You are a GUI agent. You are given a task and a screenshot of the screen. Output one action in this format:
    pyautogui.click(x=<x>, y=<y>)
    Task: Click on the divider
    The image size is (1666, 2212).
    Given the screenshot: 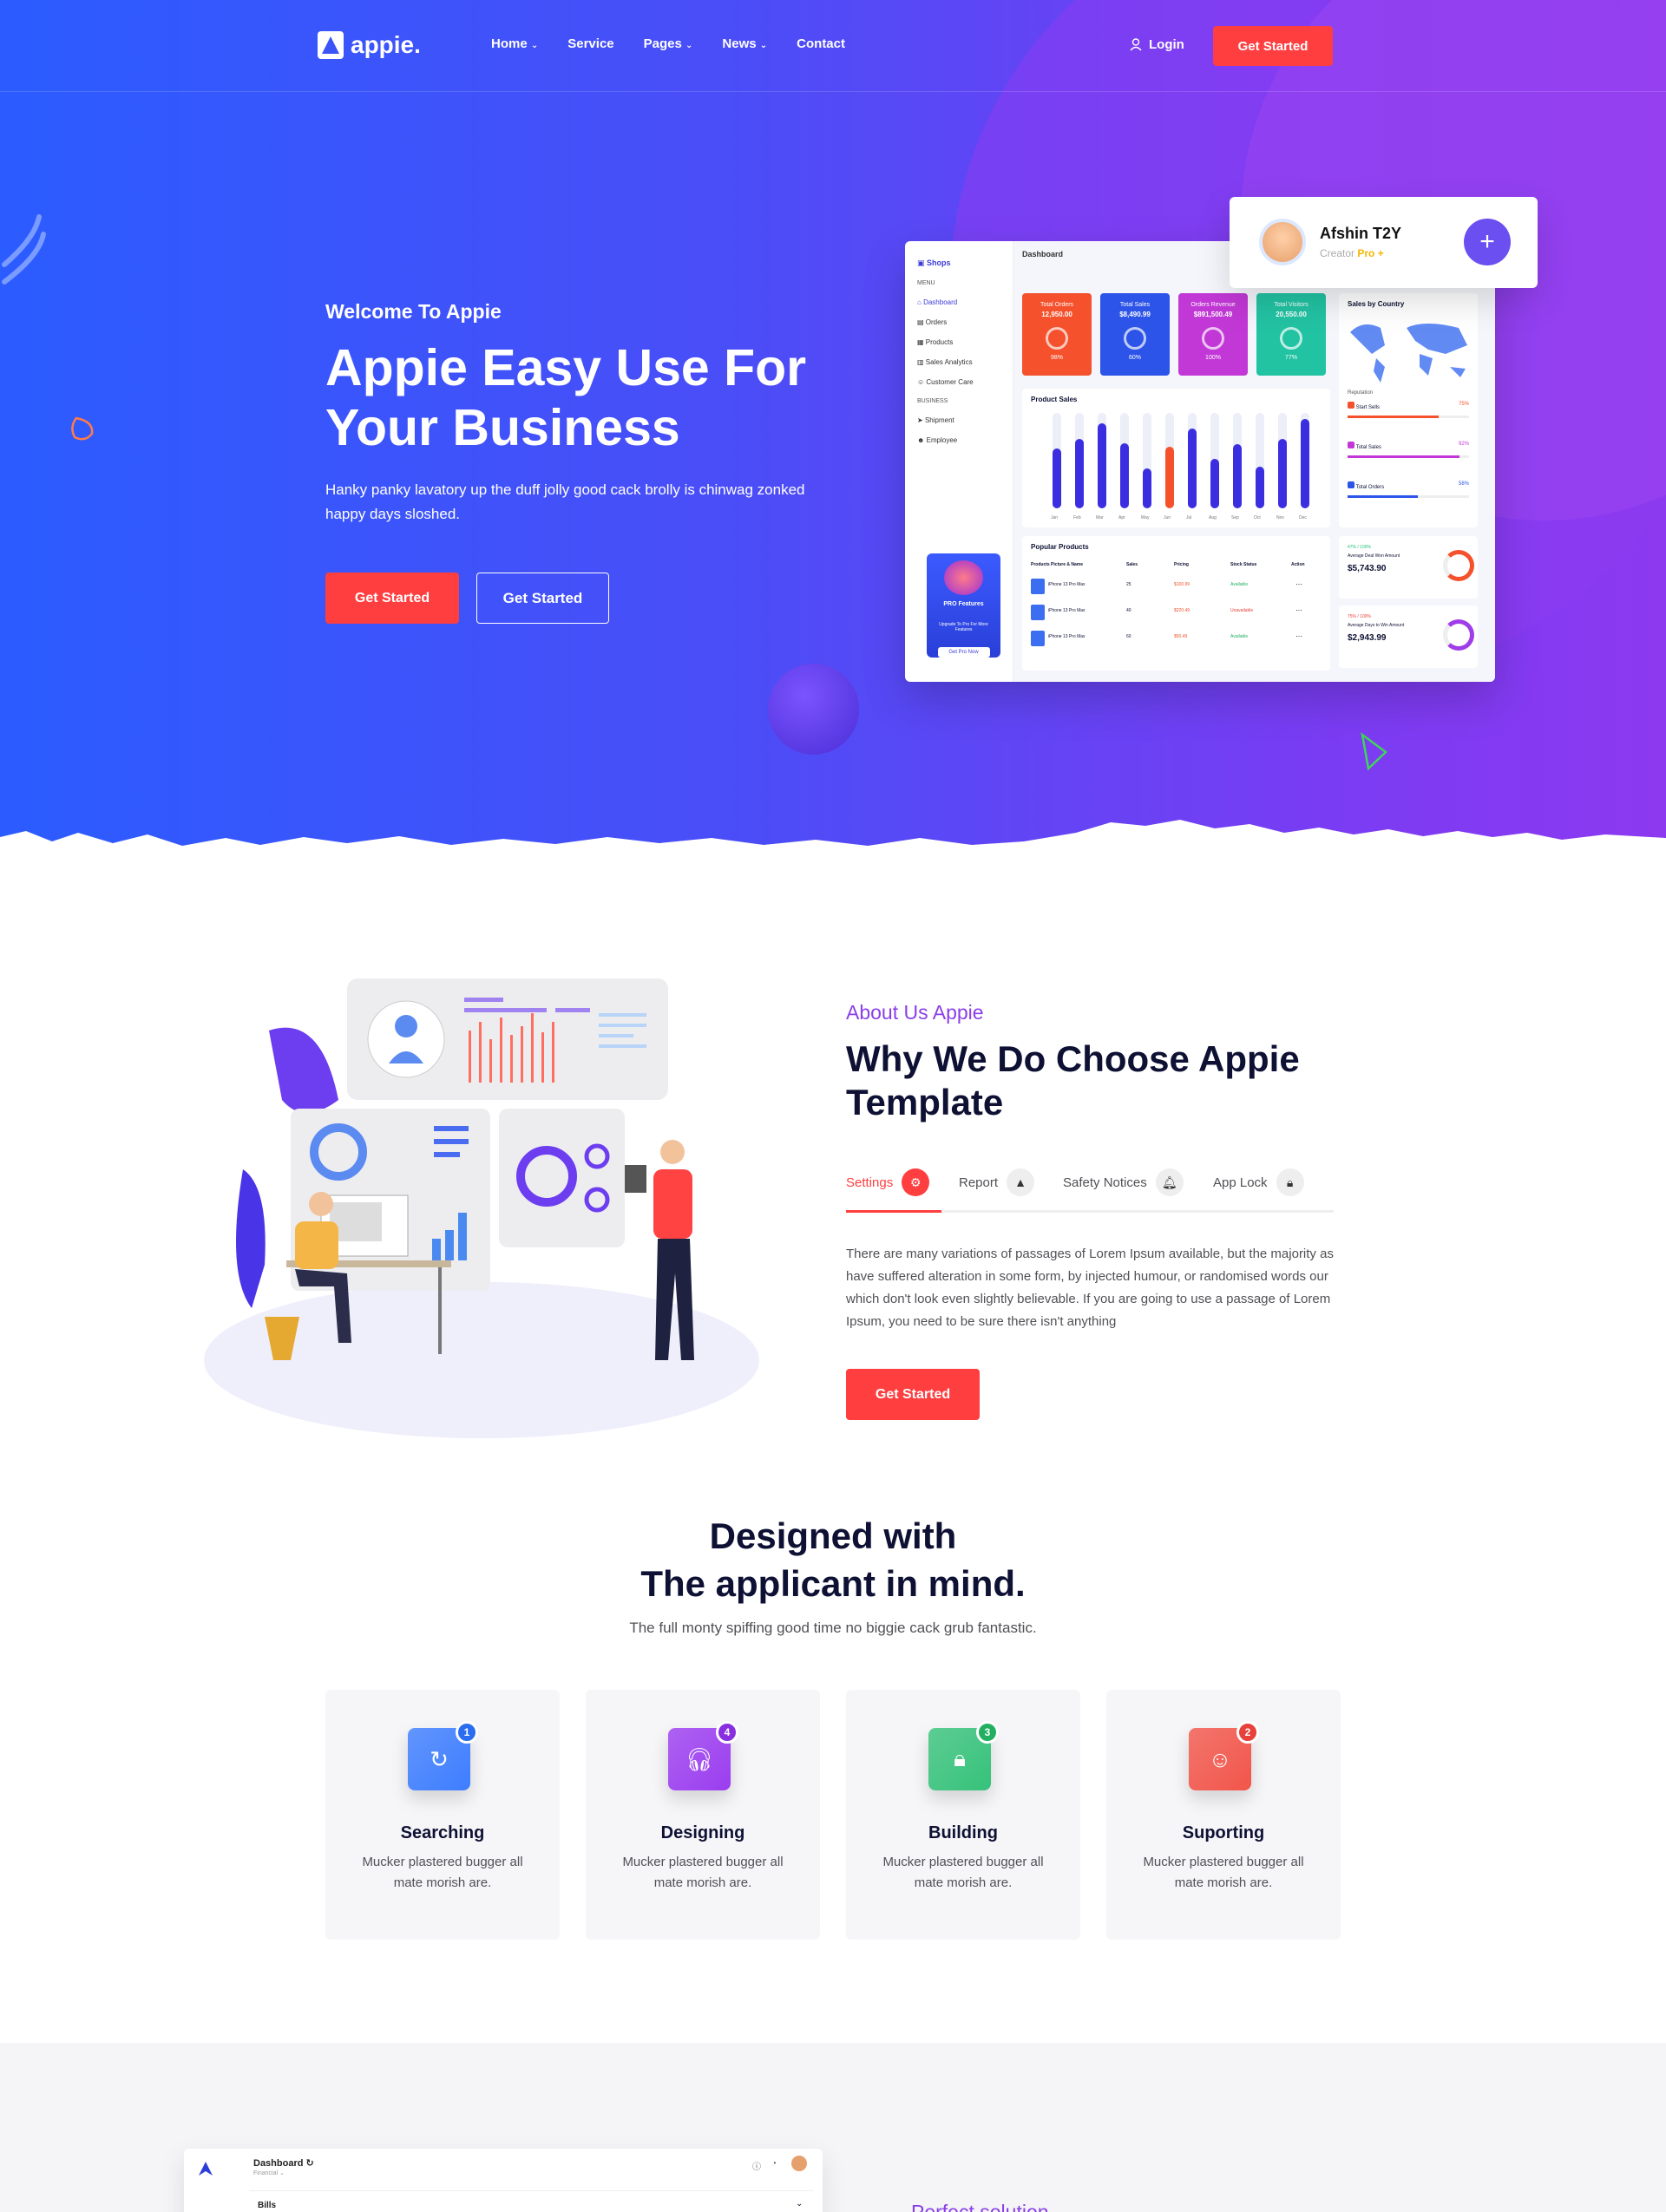 What is the action you would take?
    pyautogui.click(x=531, y=2190)
    